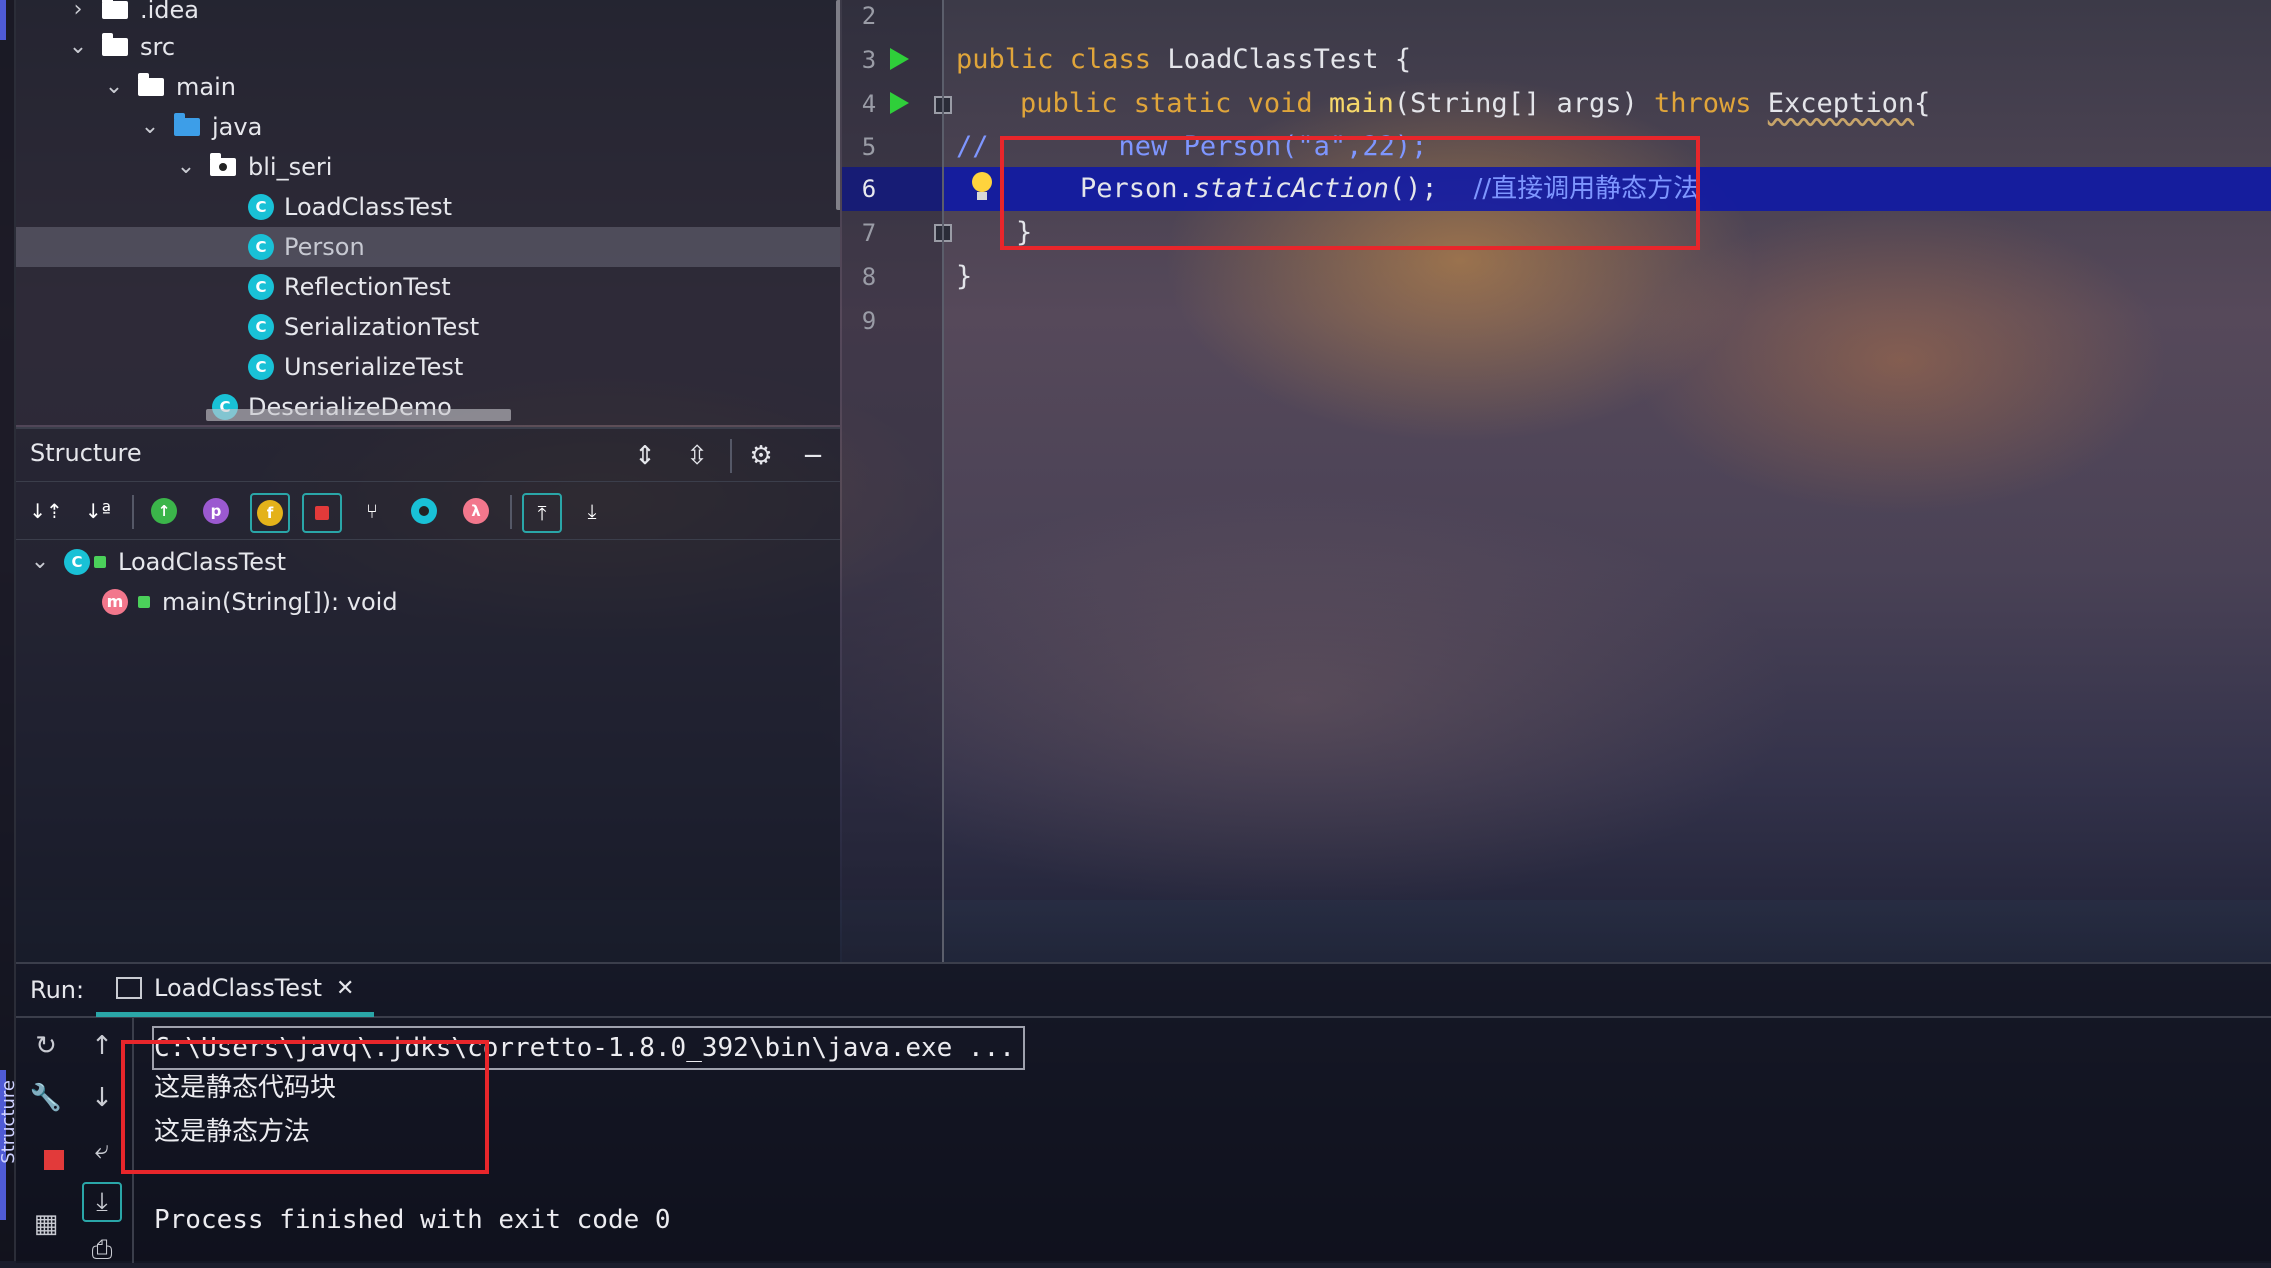 This screenshot has width=2271, height=1268. What do you see at coordinates (943, 481) in the screenshot?
I see `gutter-separator` at bounding box center [943, 481].